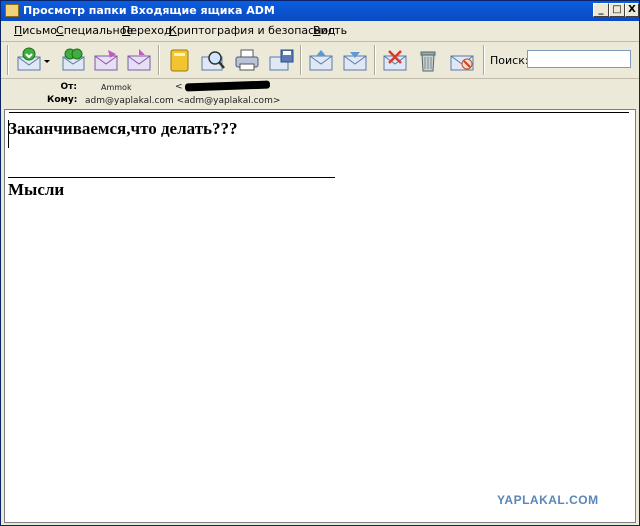 Image resolution: width=640 pixels, height=526 pixels. I want to click on minimize-button: _, so click(601, 10).